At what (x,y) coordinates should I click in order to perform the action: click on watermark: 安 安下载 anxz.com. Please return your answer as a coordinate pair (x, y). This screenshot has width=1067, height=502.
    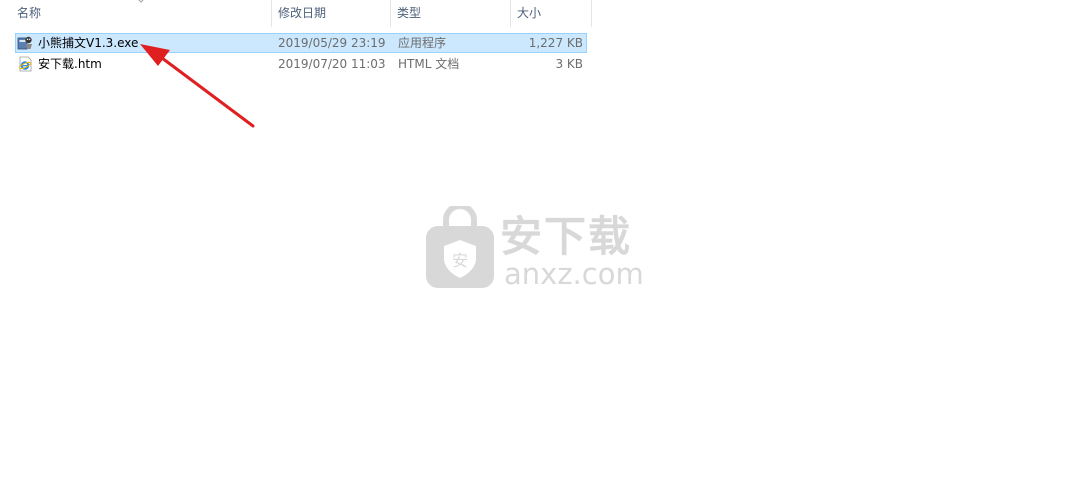
    Looking at the image, I should click on (533, 251).